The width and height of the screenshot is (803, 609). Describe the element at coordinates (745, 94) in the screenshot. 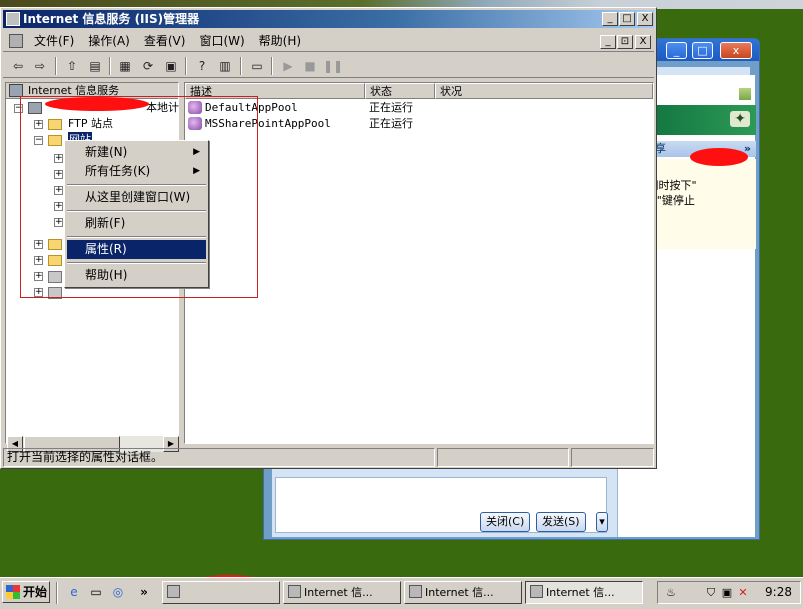

I see `sidebar-icon` at that location.